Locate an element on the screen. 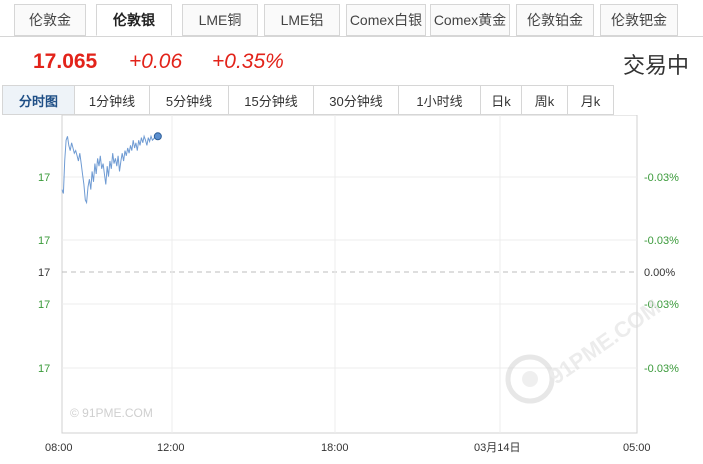 The width and height of the screenshot is (703, 464). tab-monthly-k: 月k is located at coordinates (590, 100).